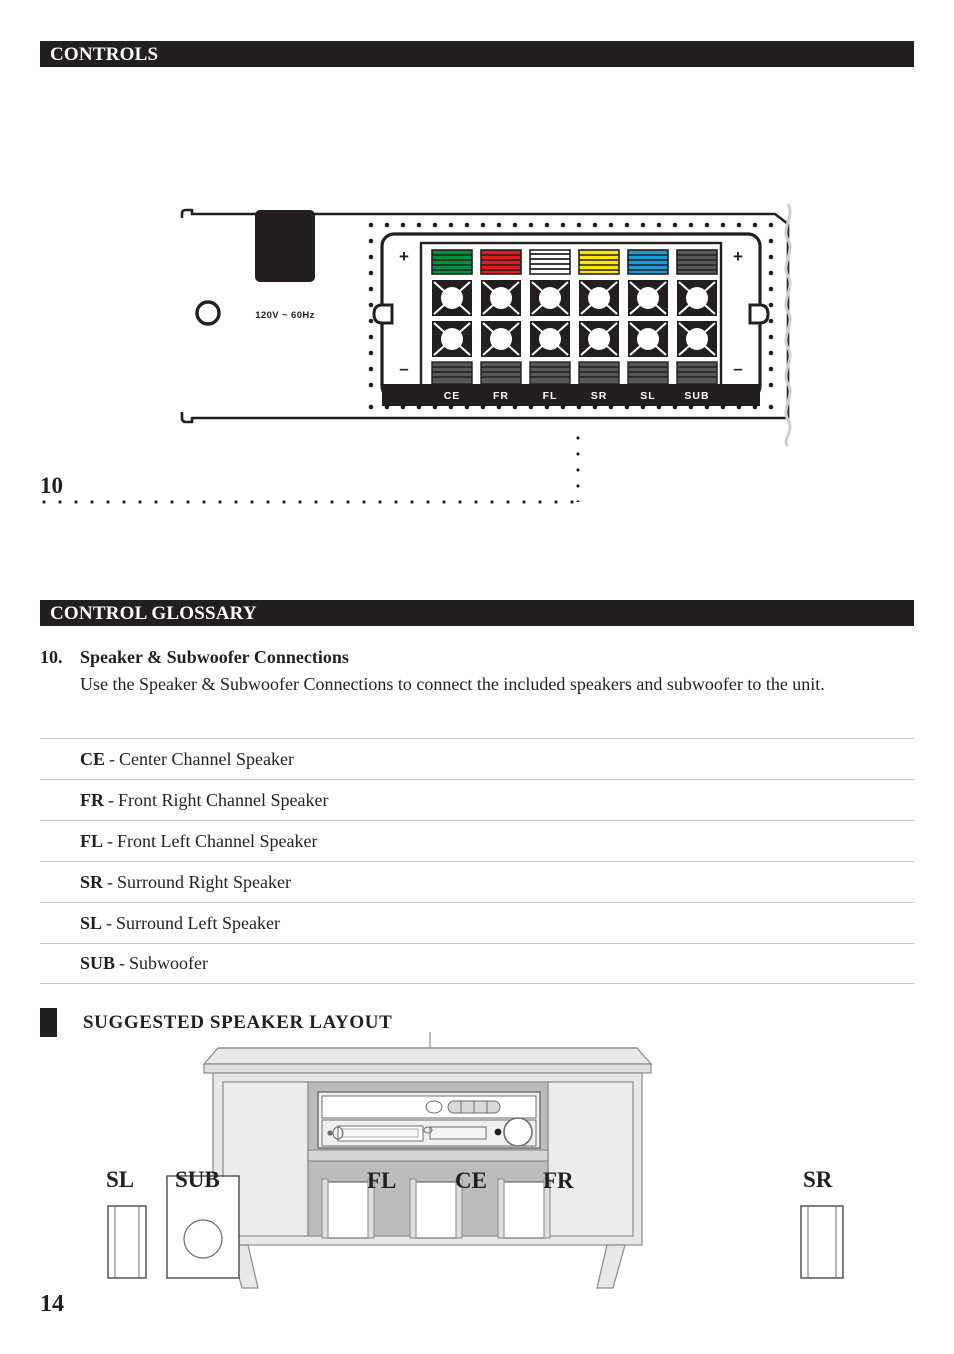 The width and height of the screenshot is (954, 1354). Describe the element at coordinates (51, 485) in the screenshot. I see `callout-number-10: 10` at that location.